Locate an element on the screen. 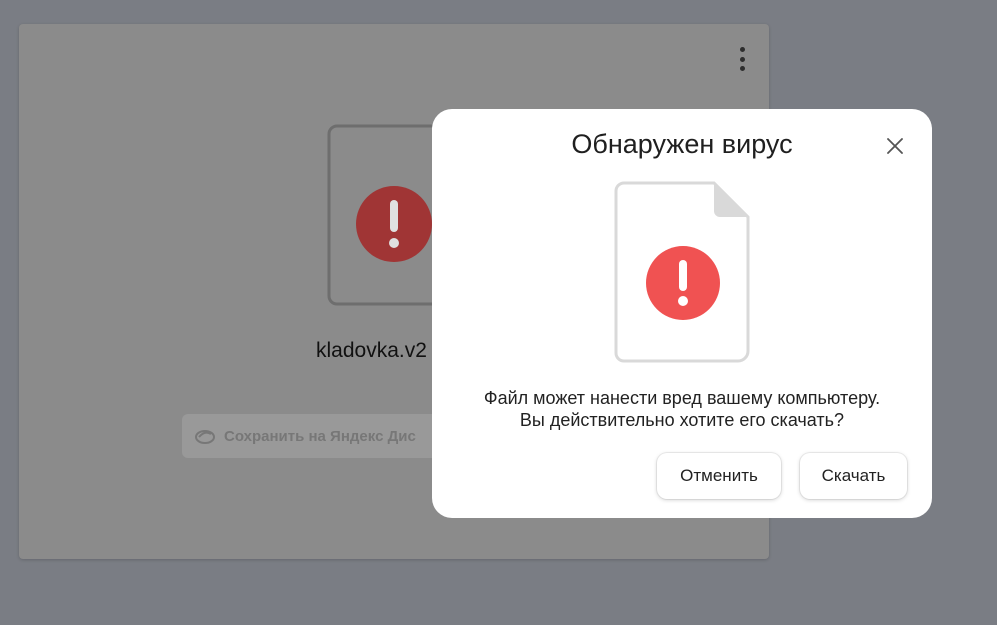 The width and height of the screenshot is (997, 625). warning-message-line: Вы действительно хотите его скачать? is located at coordinates (682, 420).